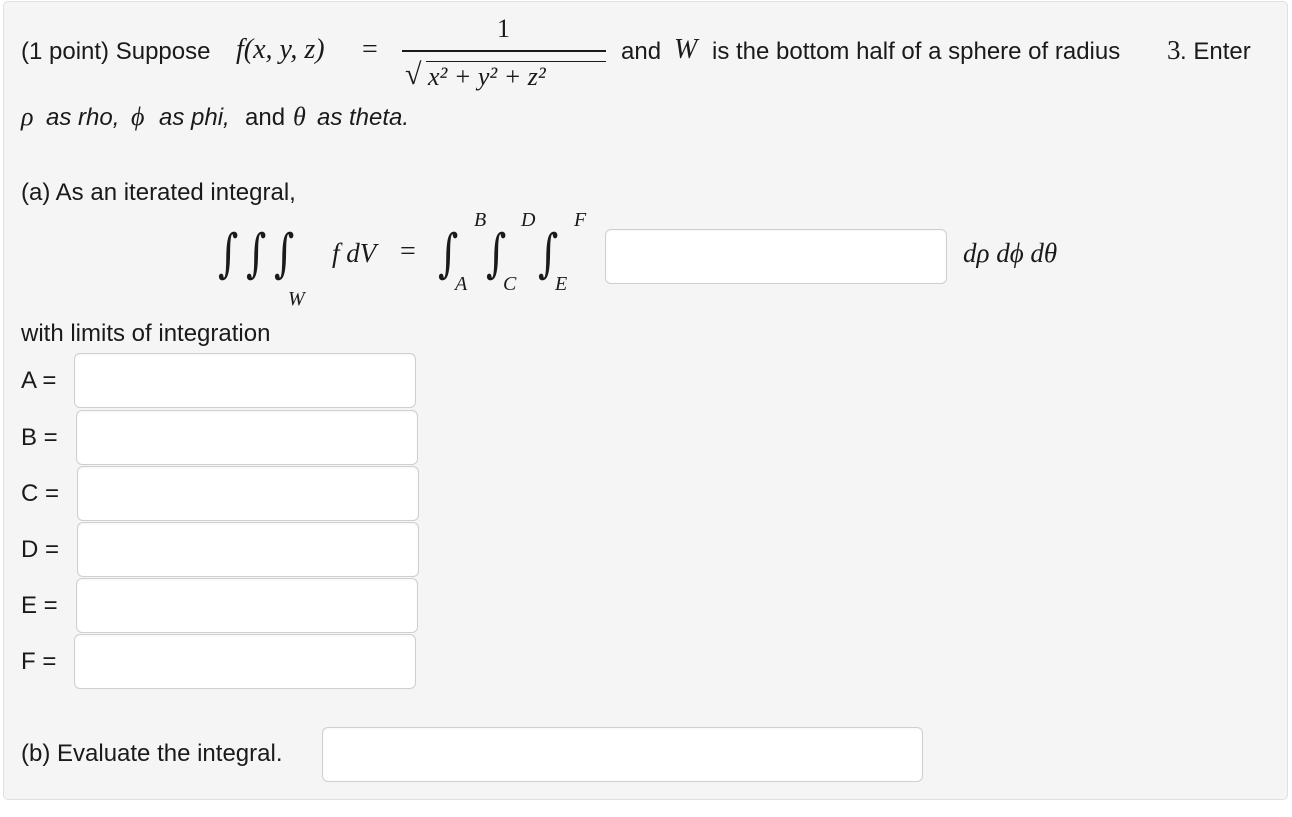 The image size is (1292, 817). Describe the element at coordinates (461, 284) in the screenshot. I see `limit-a-label: A` at that location.